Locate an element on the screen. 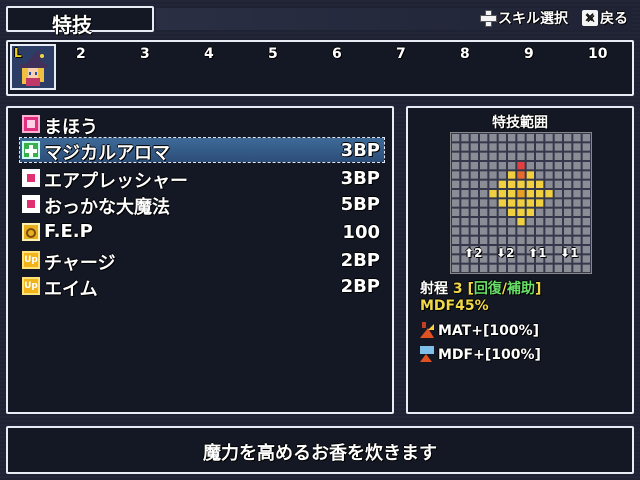 Image resolution: width=640 pixels, height=480 pixels. category-heal: 回復 is located at coordinates (487, 289).